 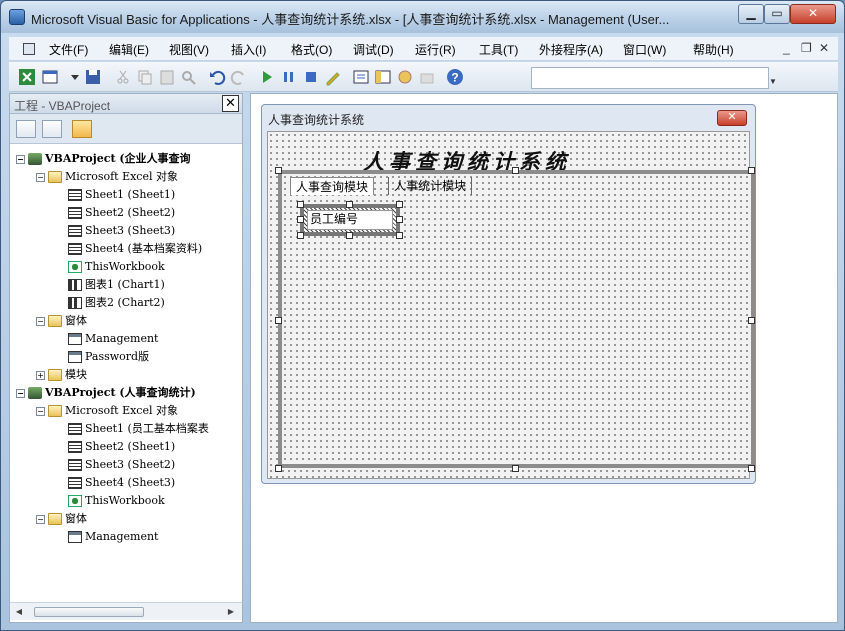 I want to click on tab-query-module: 人事查询模块, so click(x=332, y=186).